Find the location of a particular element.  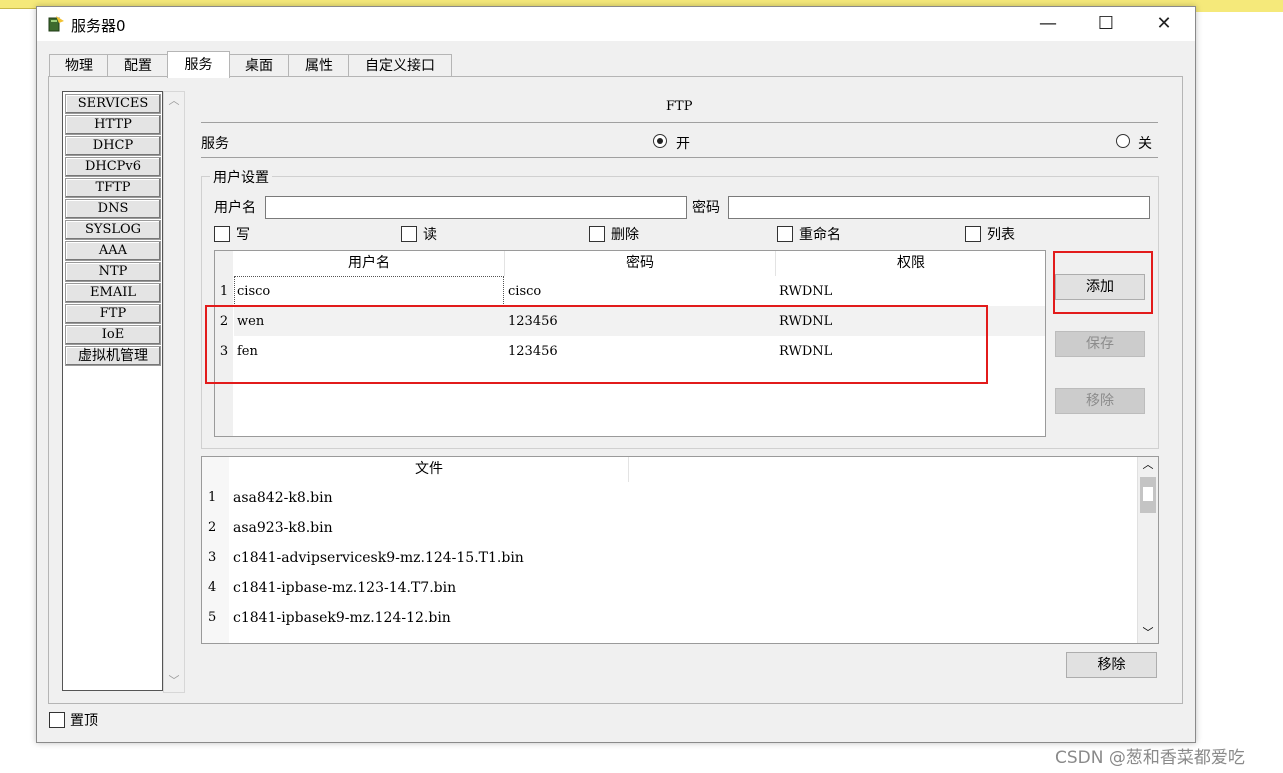

column-header-permissions: 权限 is located at coordinates (911, 263).